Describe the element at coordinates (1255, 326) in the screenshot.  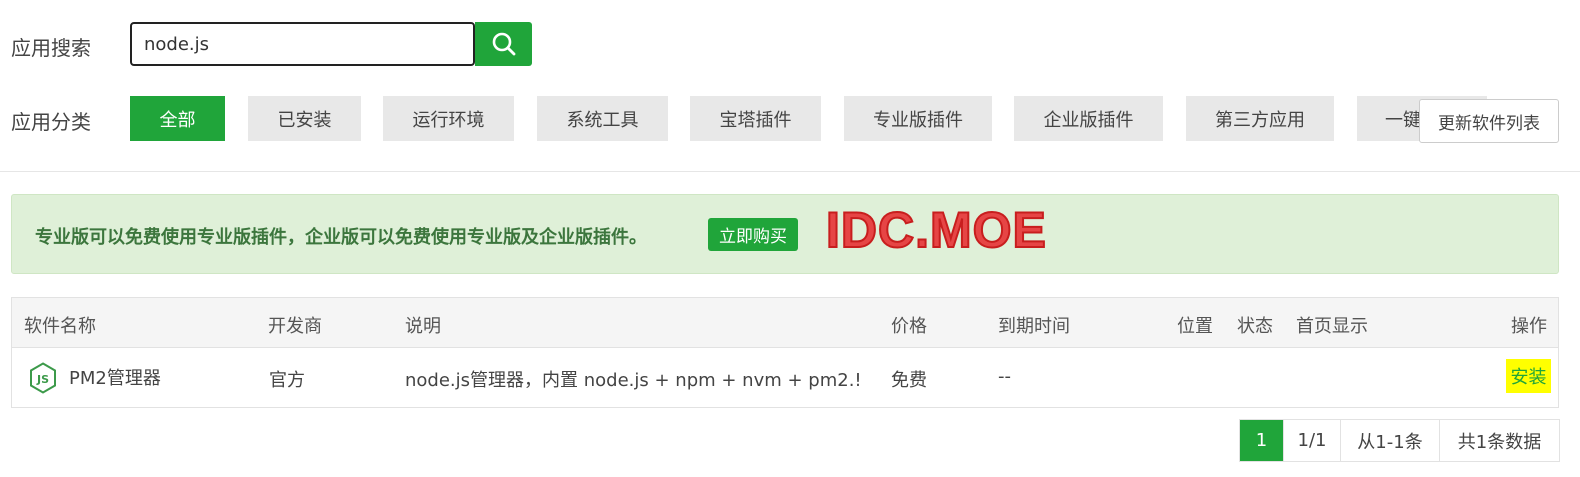
I see `header-status: 状态` at that location.